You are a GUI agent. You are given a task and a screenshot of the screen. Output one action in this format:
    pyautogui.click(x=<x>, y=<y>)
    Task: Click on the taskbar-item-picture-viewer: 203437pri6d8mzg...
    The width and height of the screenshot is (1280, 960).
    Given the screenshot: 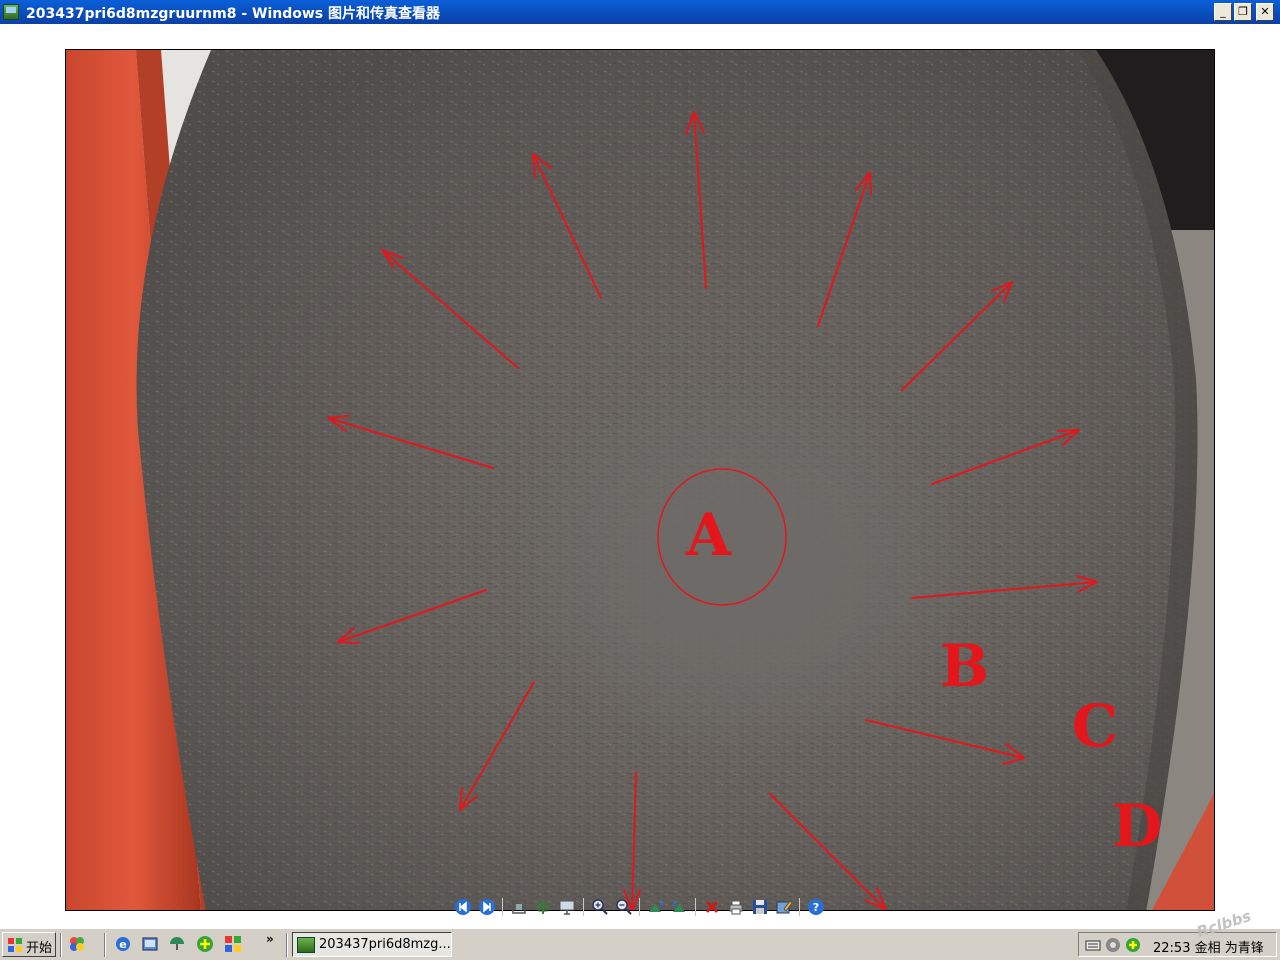 What is the action you would take?
    pyautogui.click(x=372, y=944)
    